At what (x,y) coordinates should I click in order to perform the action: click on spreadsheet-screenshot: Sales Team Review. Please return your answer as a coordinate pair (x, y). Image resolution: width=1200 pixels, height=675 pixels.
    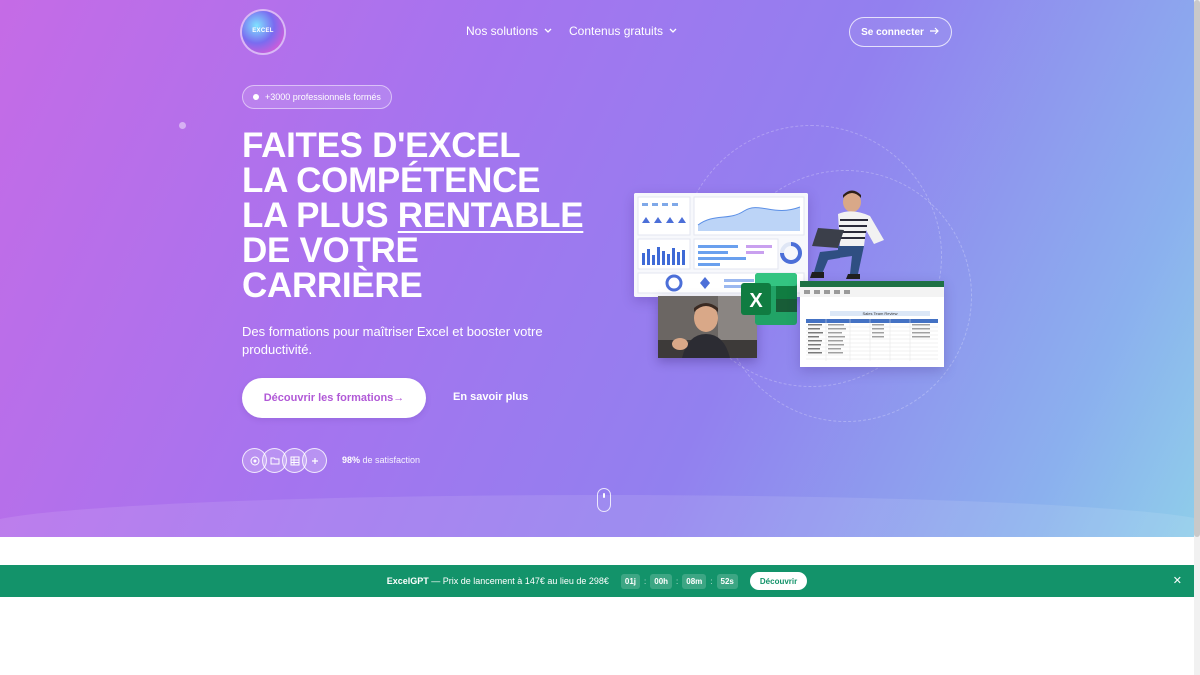
    Looking at the image, I should click on (872, 324).